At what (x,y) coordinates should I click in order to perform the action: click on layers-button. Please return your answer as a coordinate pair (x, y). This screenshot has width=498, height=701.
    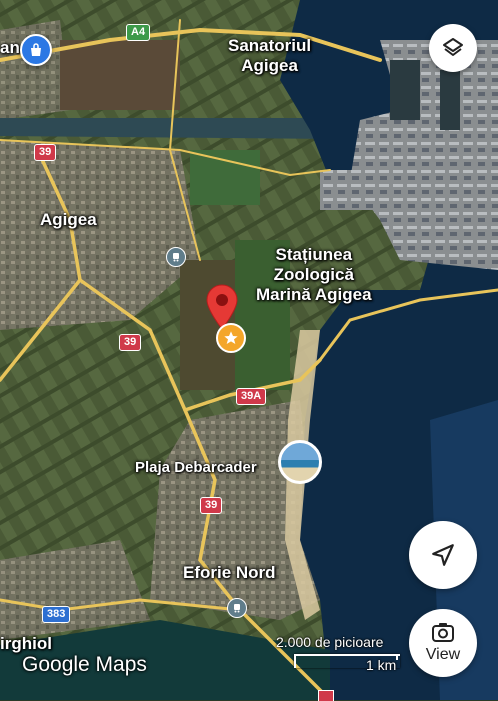
    Looking at the image, I should click on (453, 48).